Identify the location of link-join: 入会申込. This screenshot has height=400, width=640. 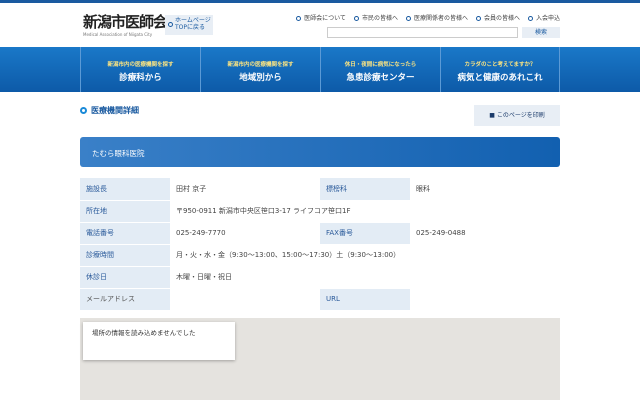
(543, 17).